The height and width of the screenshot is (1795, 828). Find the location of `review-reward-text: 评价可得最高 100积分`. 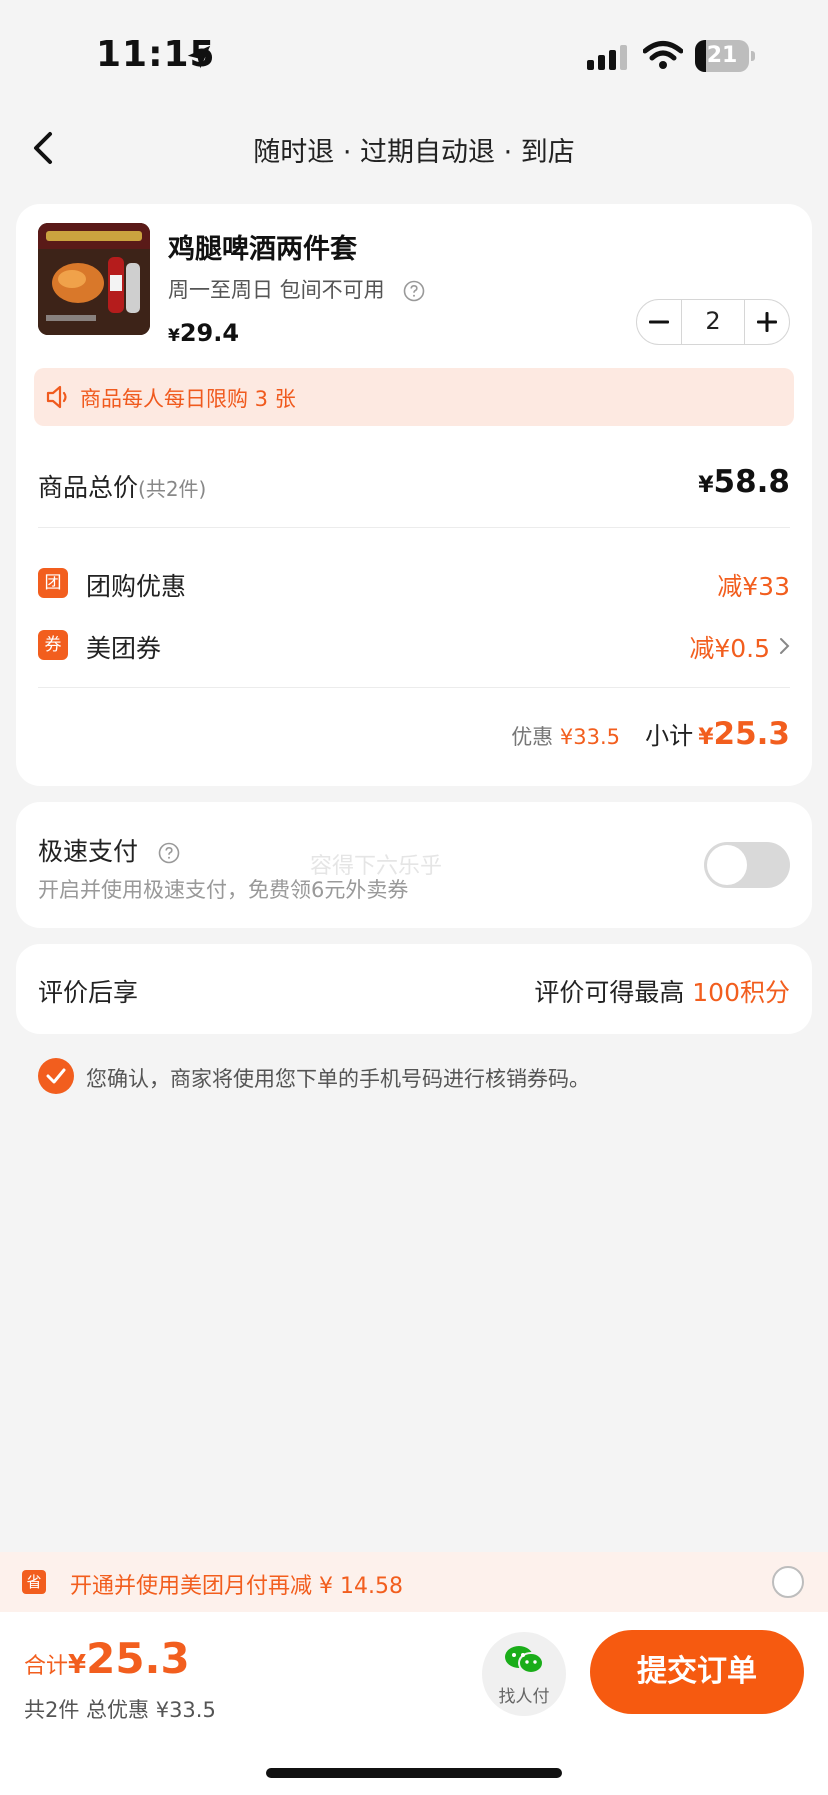

review-reward-text: 评价可得最高 100积分 is located at coordinates (662, 992).